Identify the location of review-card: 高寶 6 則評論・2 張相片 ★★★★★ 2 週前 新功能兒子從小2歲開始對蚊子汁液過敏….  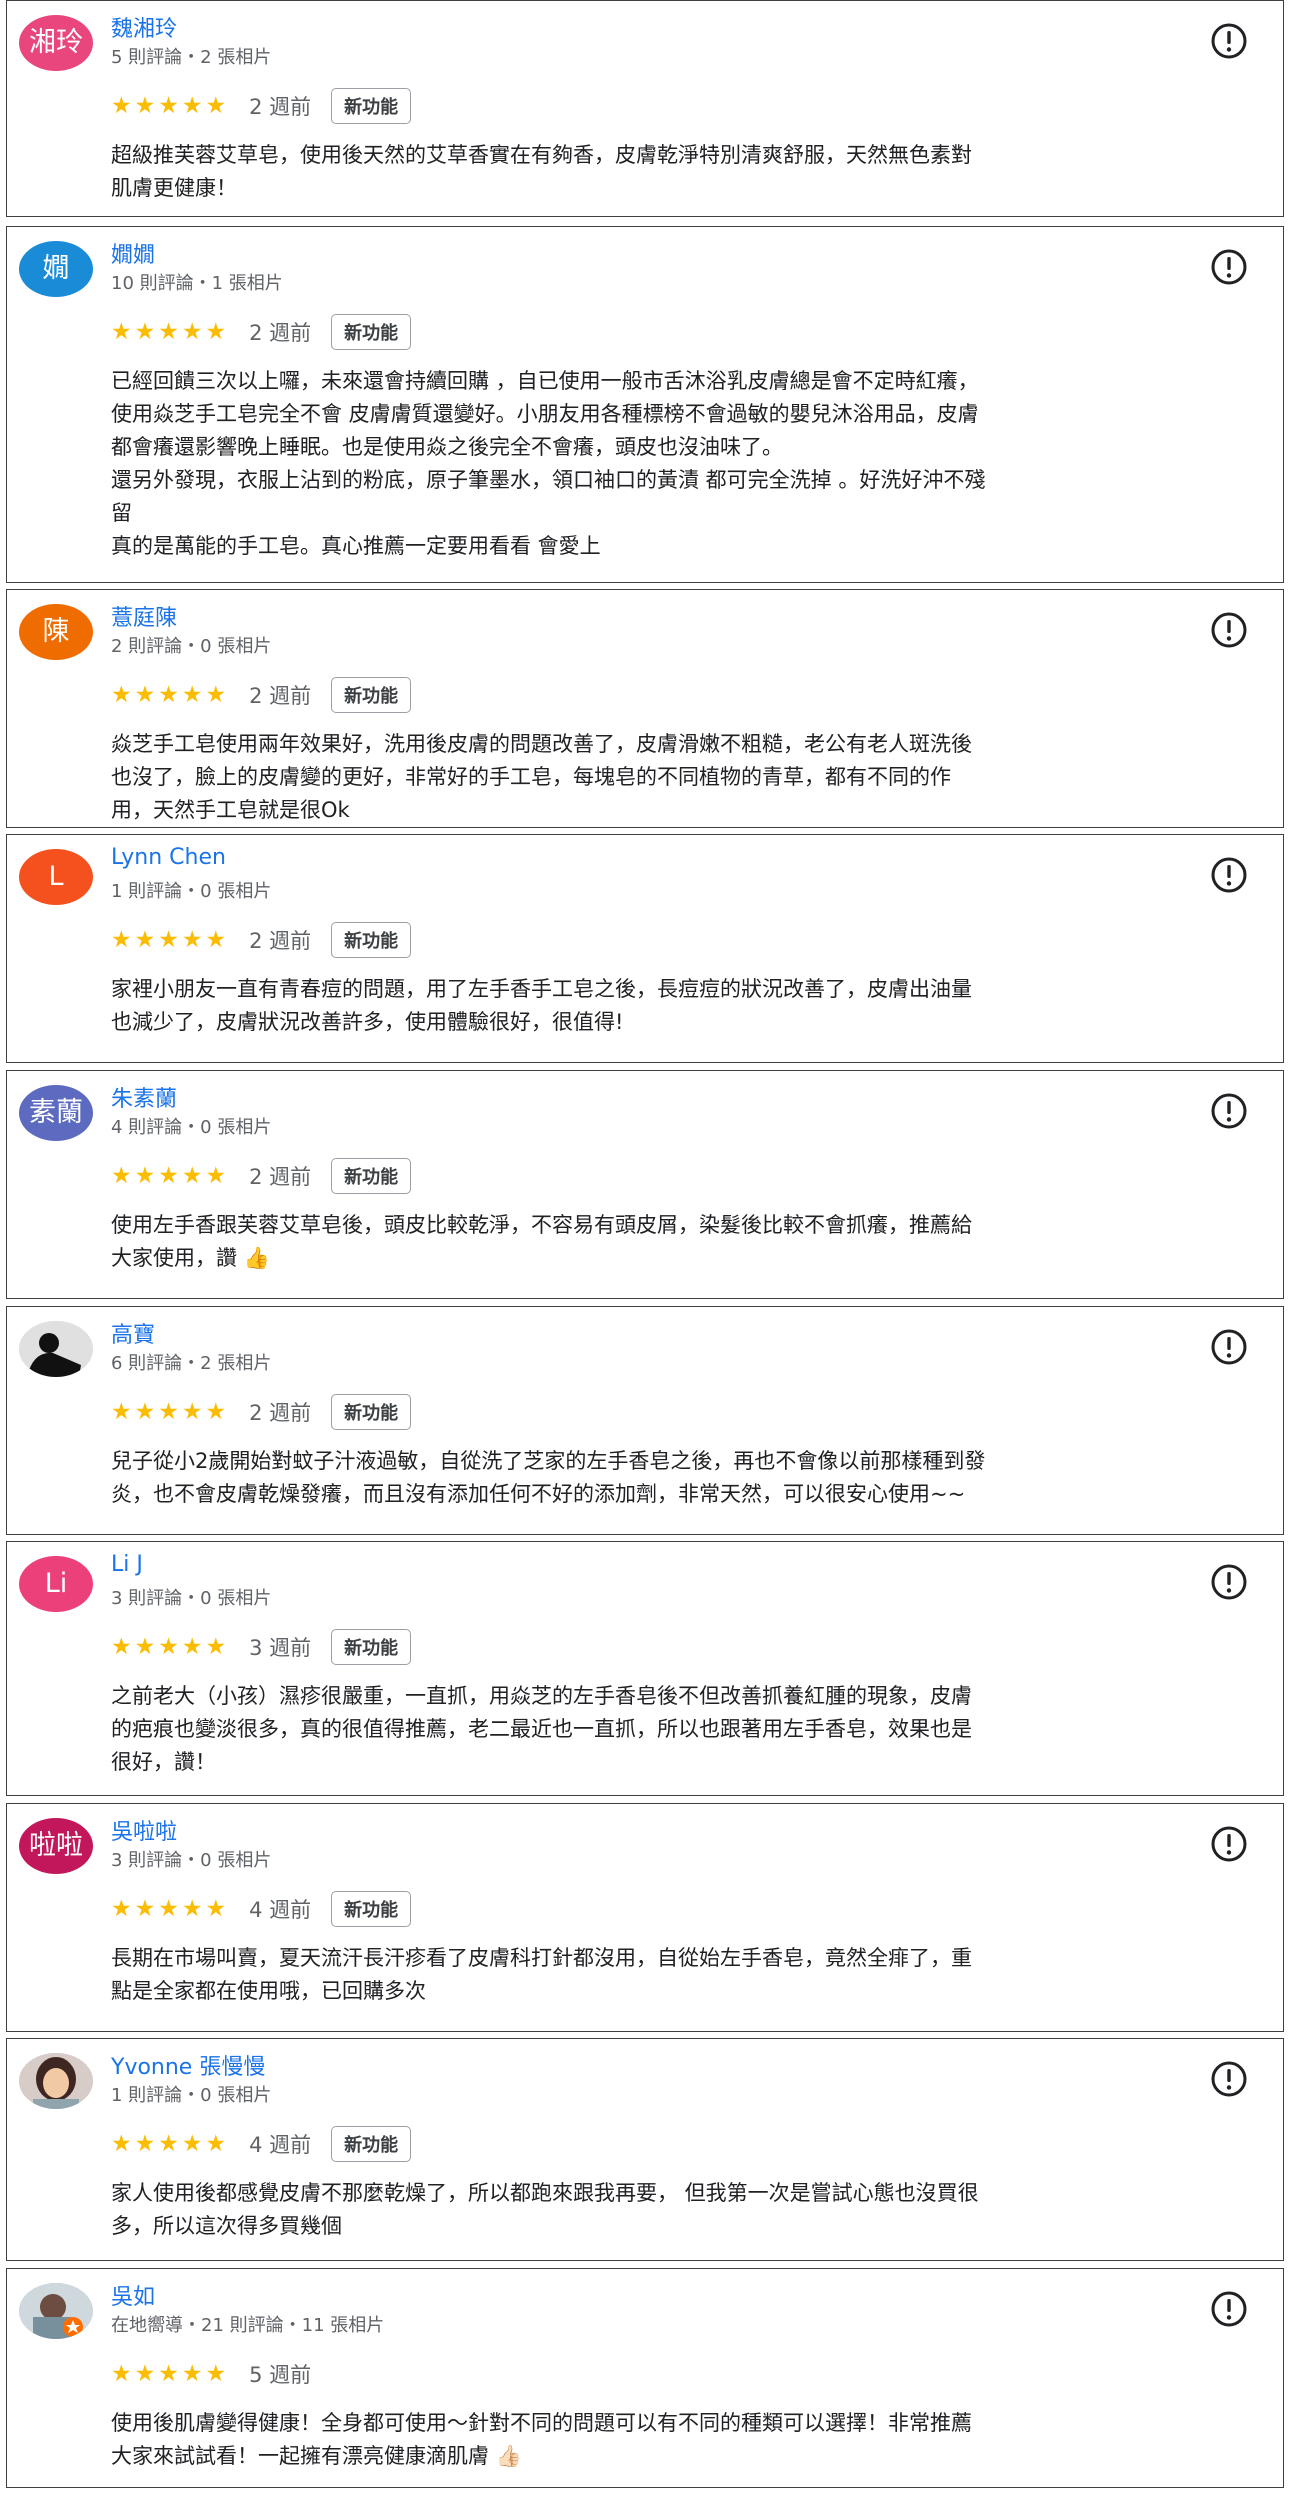
(645, 1420).